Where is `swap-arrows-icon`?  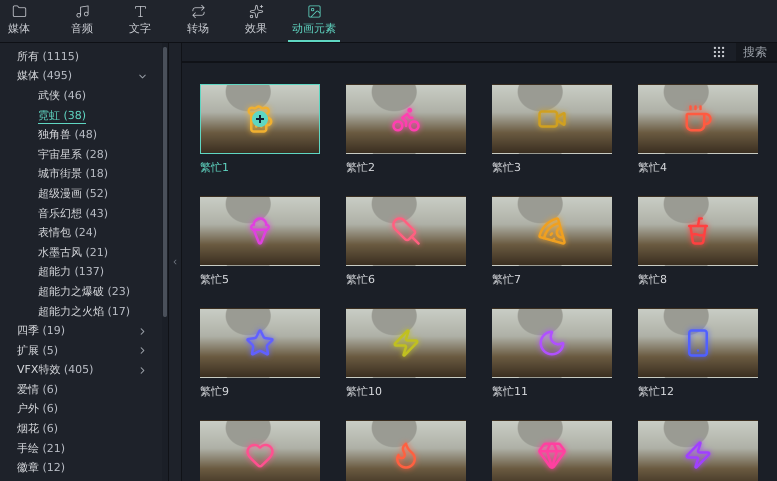 swap-arrows-icon is located at coordinates (198, 11).